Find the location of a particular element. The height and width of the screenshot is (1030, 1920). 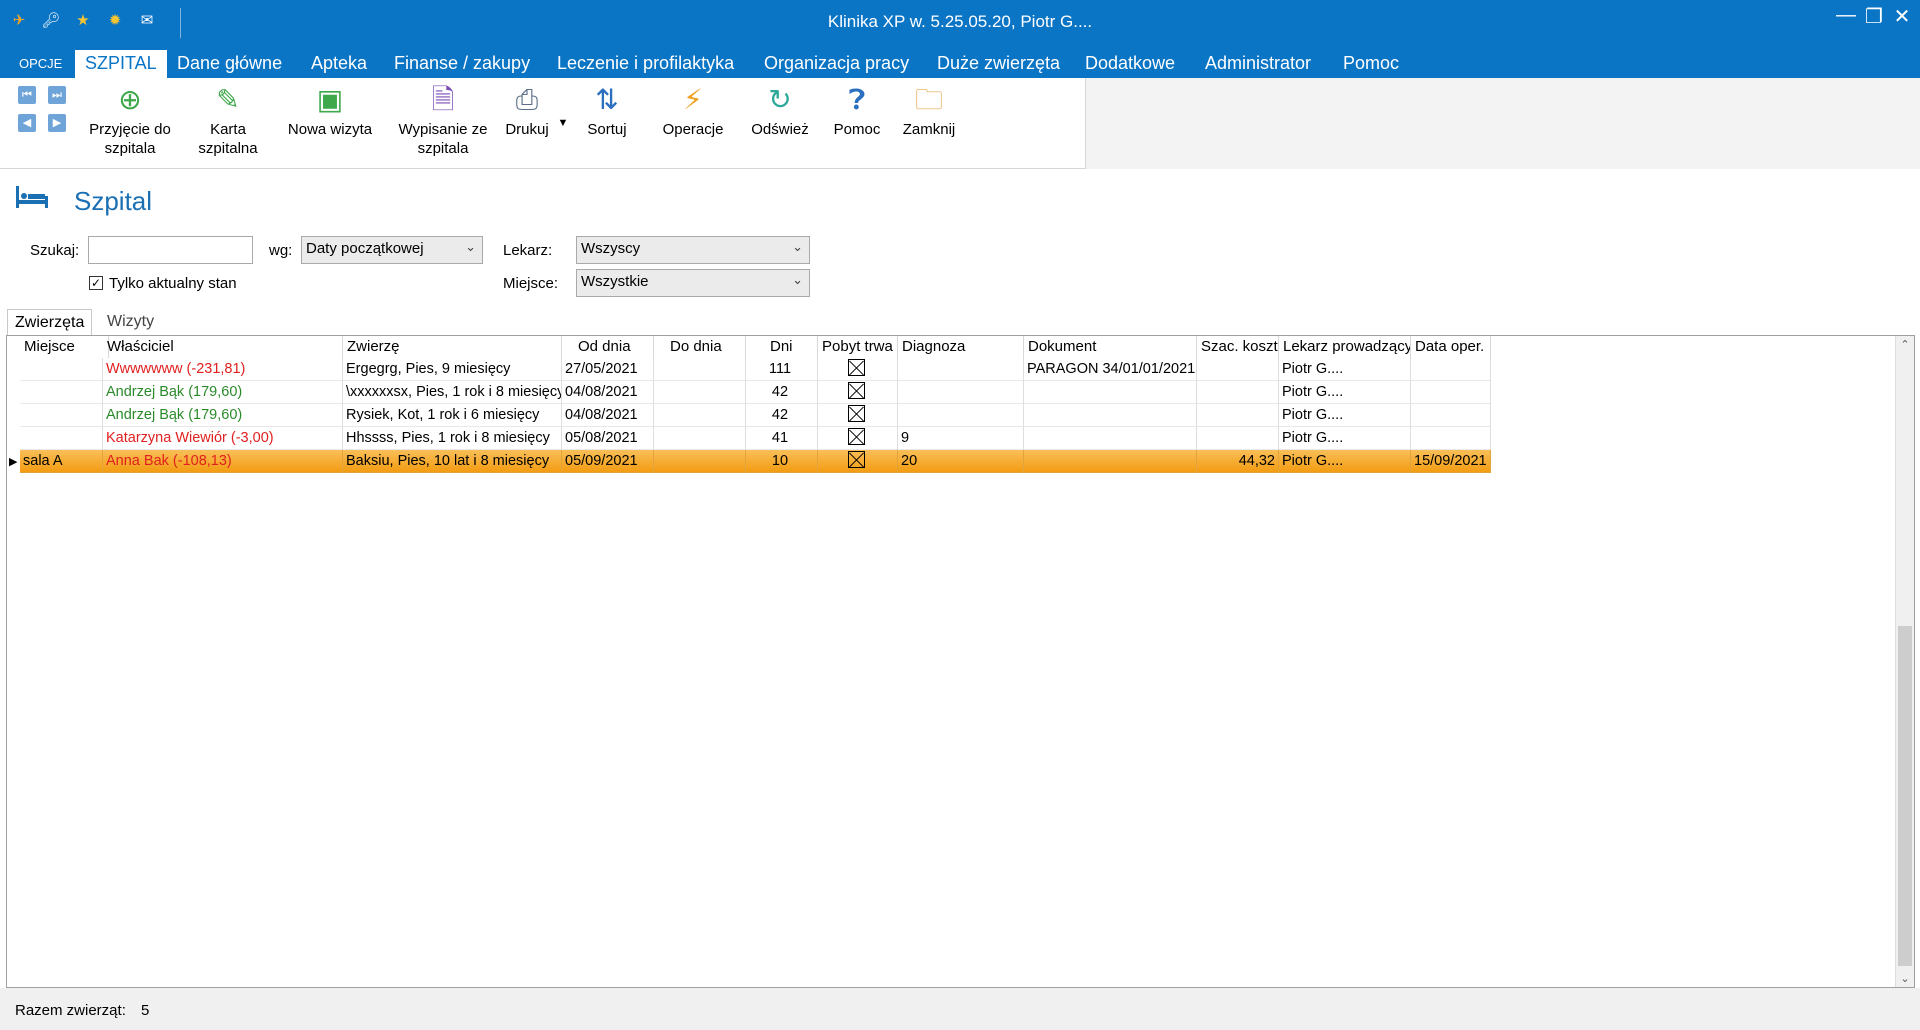

menu-organizacja-pracy: Organizacja pracy is located at coordinates (836, 63).